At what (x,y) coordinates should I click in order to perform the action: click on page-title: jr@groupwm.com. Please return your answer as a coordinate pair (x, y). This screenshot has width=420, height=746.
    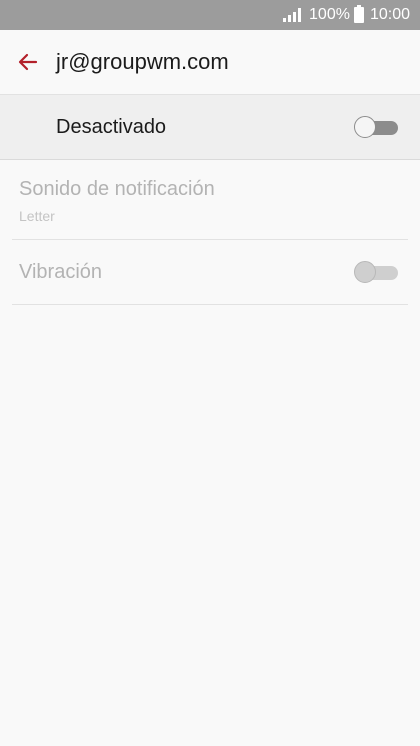
    Looking at the image, I should click on (142, 61).